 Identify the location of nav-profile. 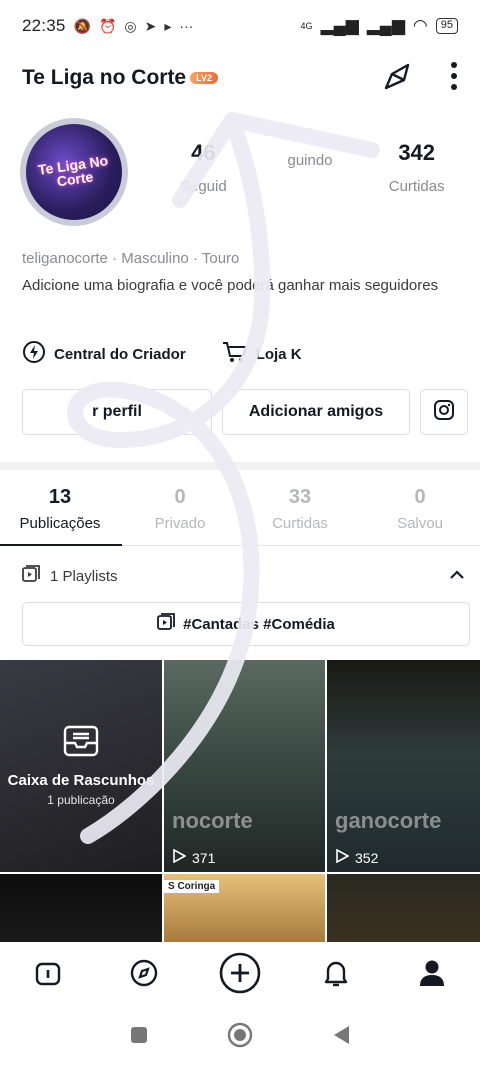
(432, 975).